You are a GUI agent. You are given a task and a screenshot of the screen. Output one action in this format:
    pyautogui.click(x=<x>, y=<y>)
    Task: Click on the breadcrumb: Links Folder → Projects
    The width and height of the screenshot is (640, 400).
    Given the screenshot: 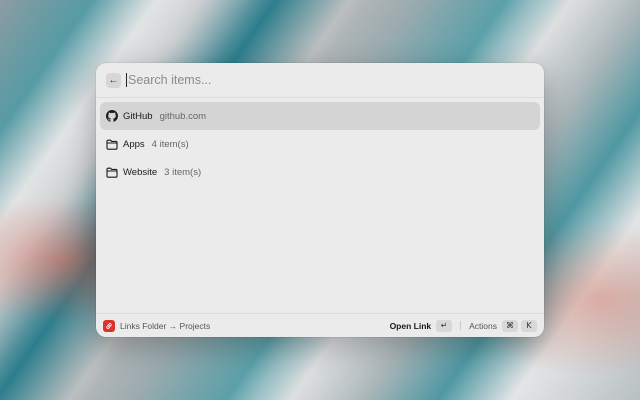 What is the action you would take?
    pyautogui.click(x=165, y=325)
    